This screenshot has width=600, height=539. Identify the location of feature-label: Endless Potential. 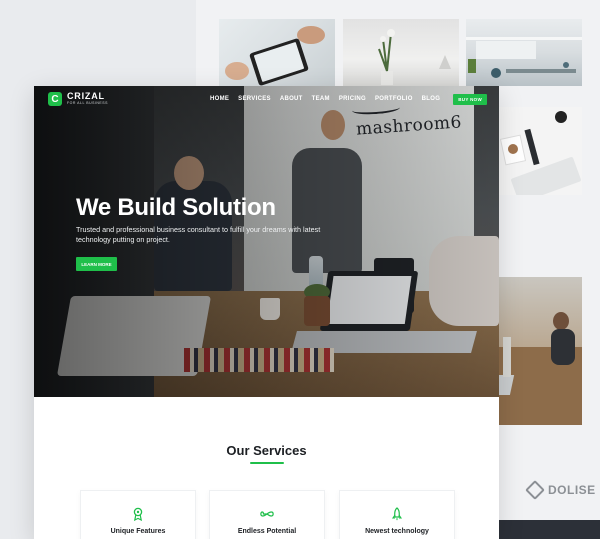
(267, 531).